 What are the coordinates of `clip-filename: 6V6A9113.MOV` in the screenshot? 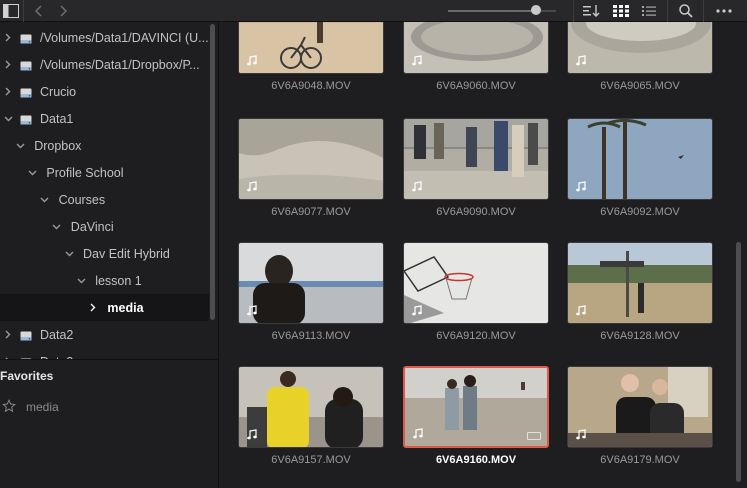 It's located at (311, 336).